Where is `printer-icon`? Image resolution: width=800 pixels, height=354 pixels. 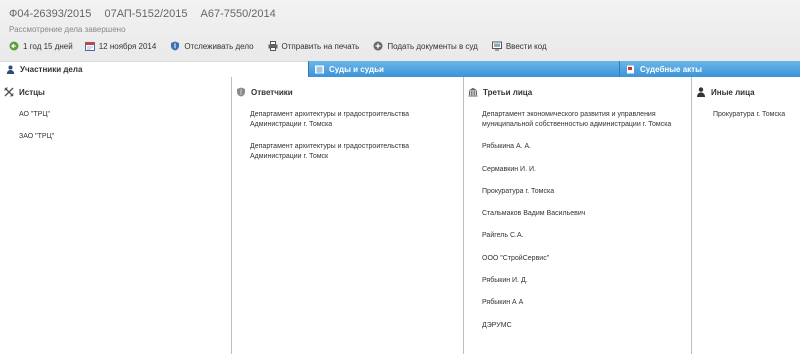
printer-icon is located at coordinates (273, 46).